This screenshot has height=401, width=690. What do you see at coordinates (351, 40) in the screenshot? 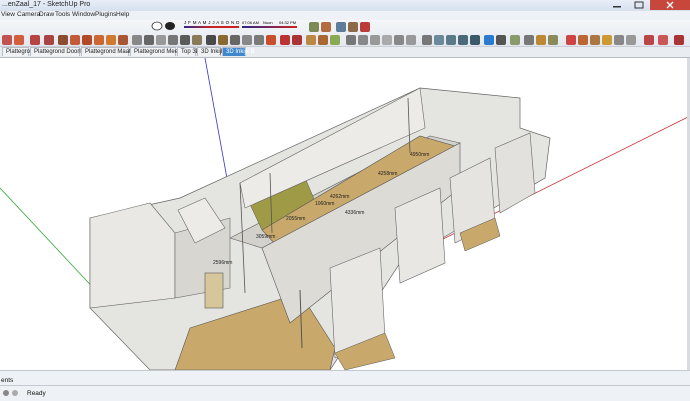
I see `iso-view-icon` at bounding box center [351, 40].